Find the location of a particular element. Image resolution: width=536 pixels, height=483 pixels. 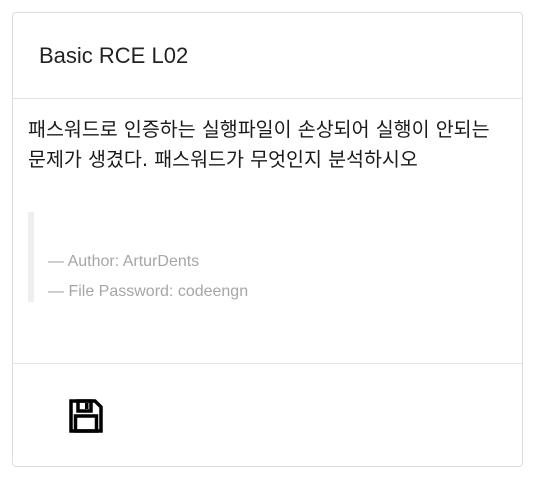

challenge-title: Basic RCE L02 is located at coordinates (114, 55).